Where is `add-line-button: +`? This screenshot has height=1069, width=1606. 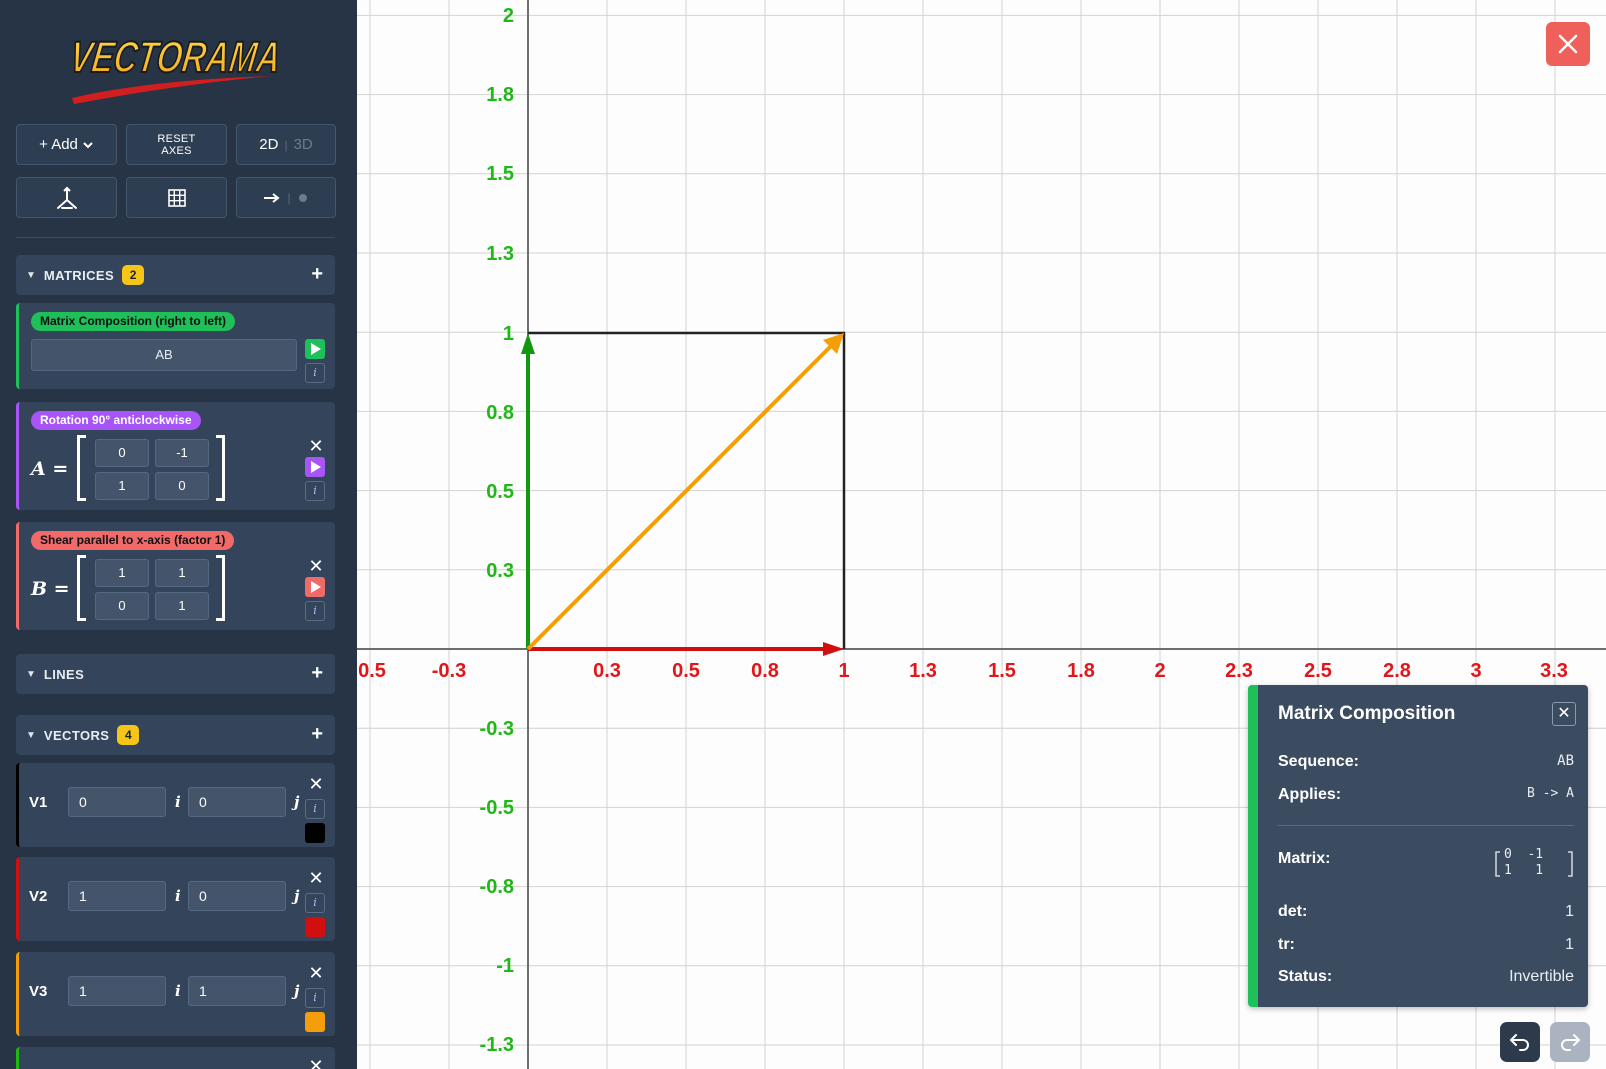 add-line-button: + is located at coordinates (317, 673).